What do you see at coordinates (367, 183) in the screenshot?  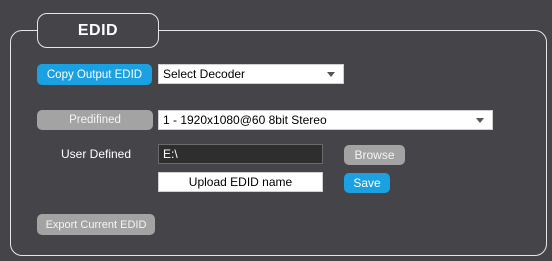 I see `save-button: Save` at bounding box center [367, 183].